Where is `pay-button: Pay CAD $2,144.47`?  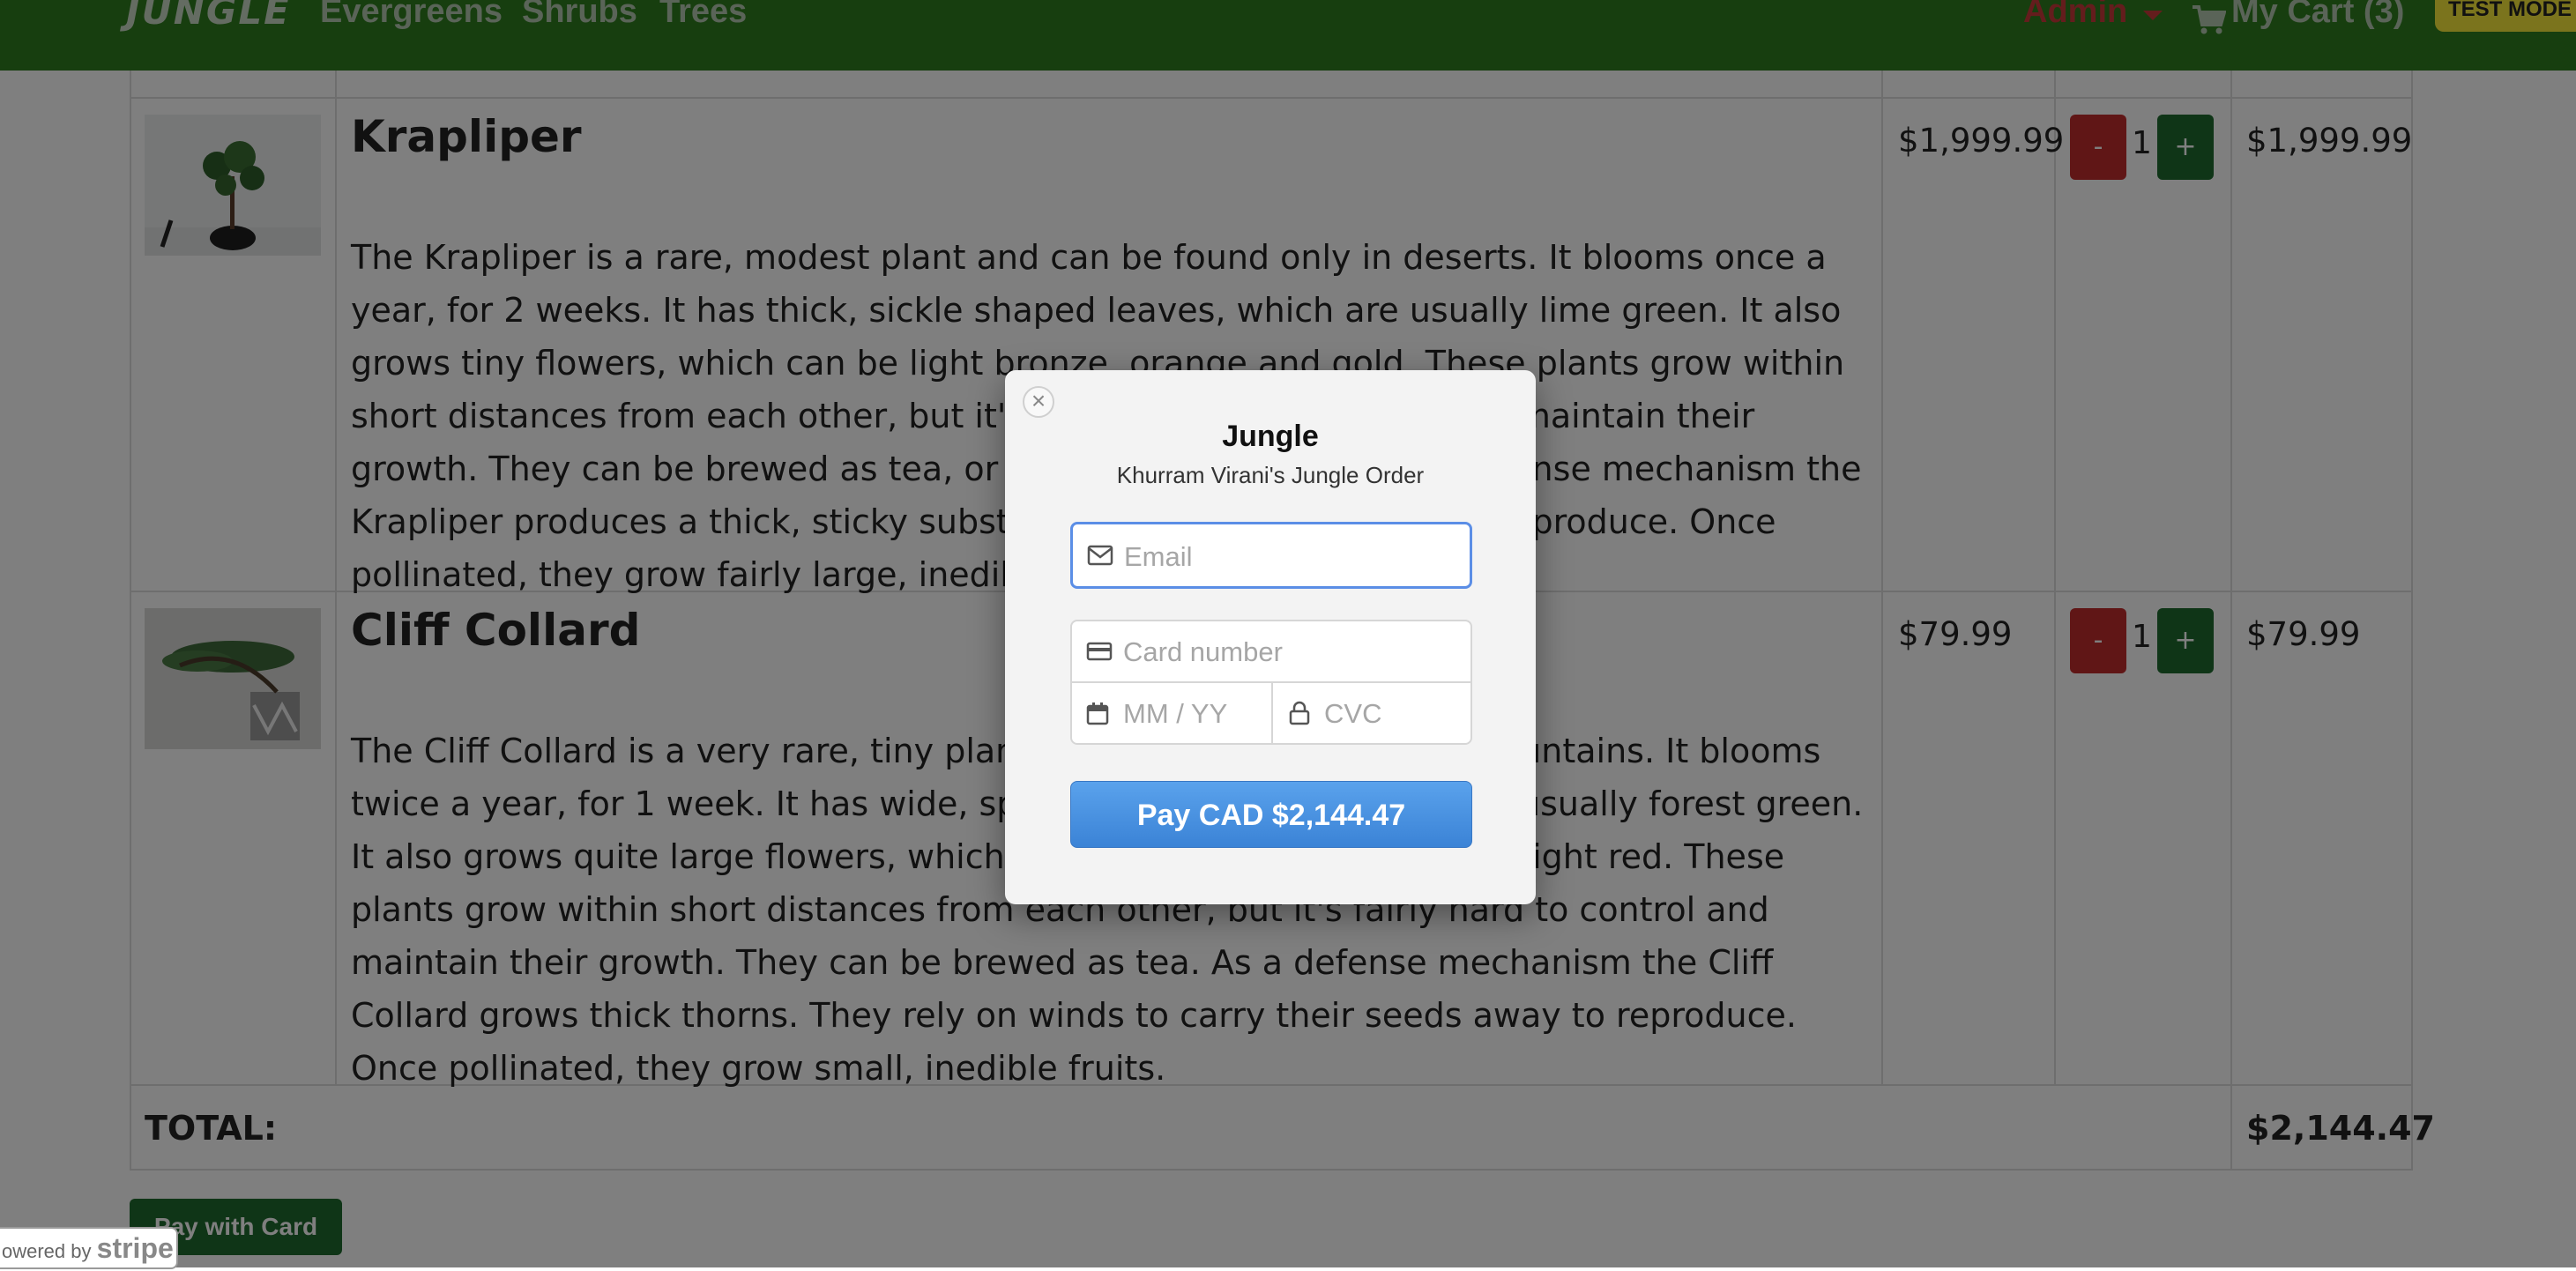
pay-button: Pay CAD $2,144.47 is located at coordinates (1271, 815).